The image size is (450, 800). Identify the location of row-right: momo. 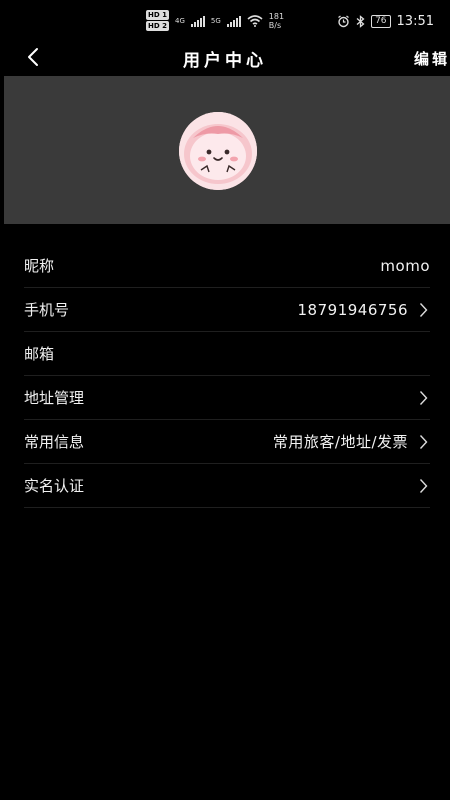
(405, 266).